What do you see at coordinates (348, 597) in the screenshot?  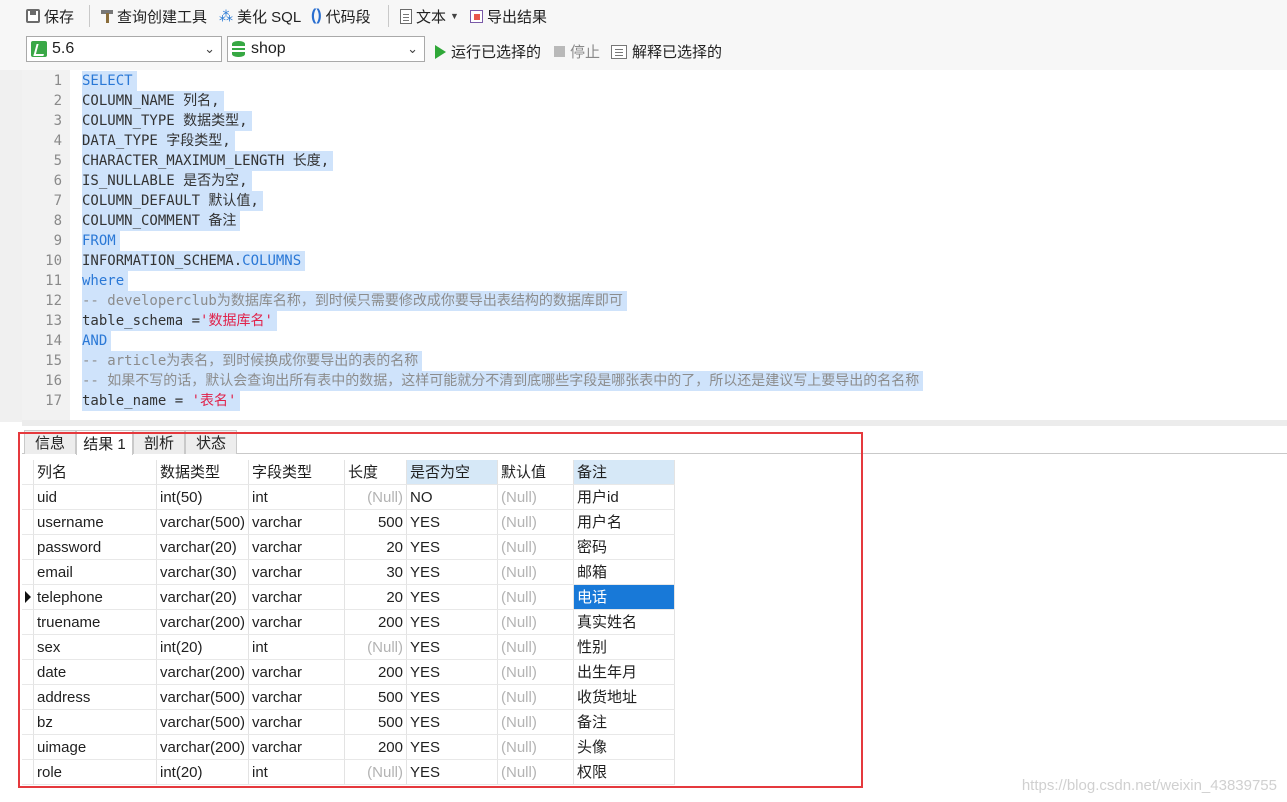 I see `table-row: telephone varchar(20) varchar 20 YES (Null) 电话` at bounding box center [348, 597].